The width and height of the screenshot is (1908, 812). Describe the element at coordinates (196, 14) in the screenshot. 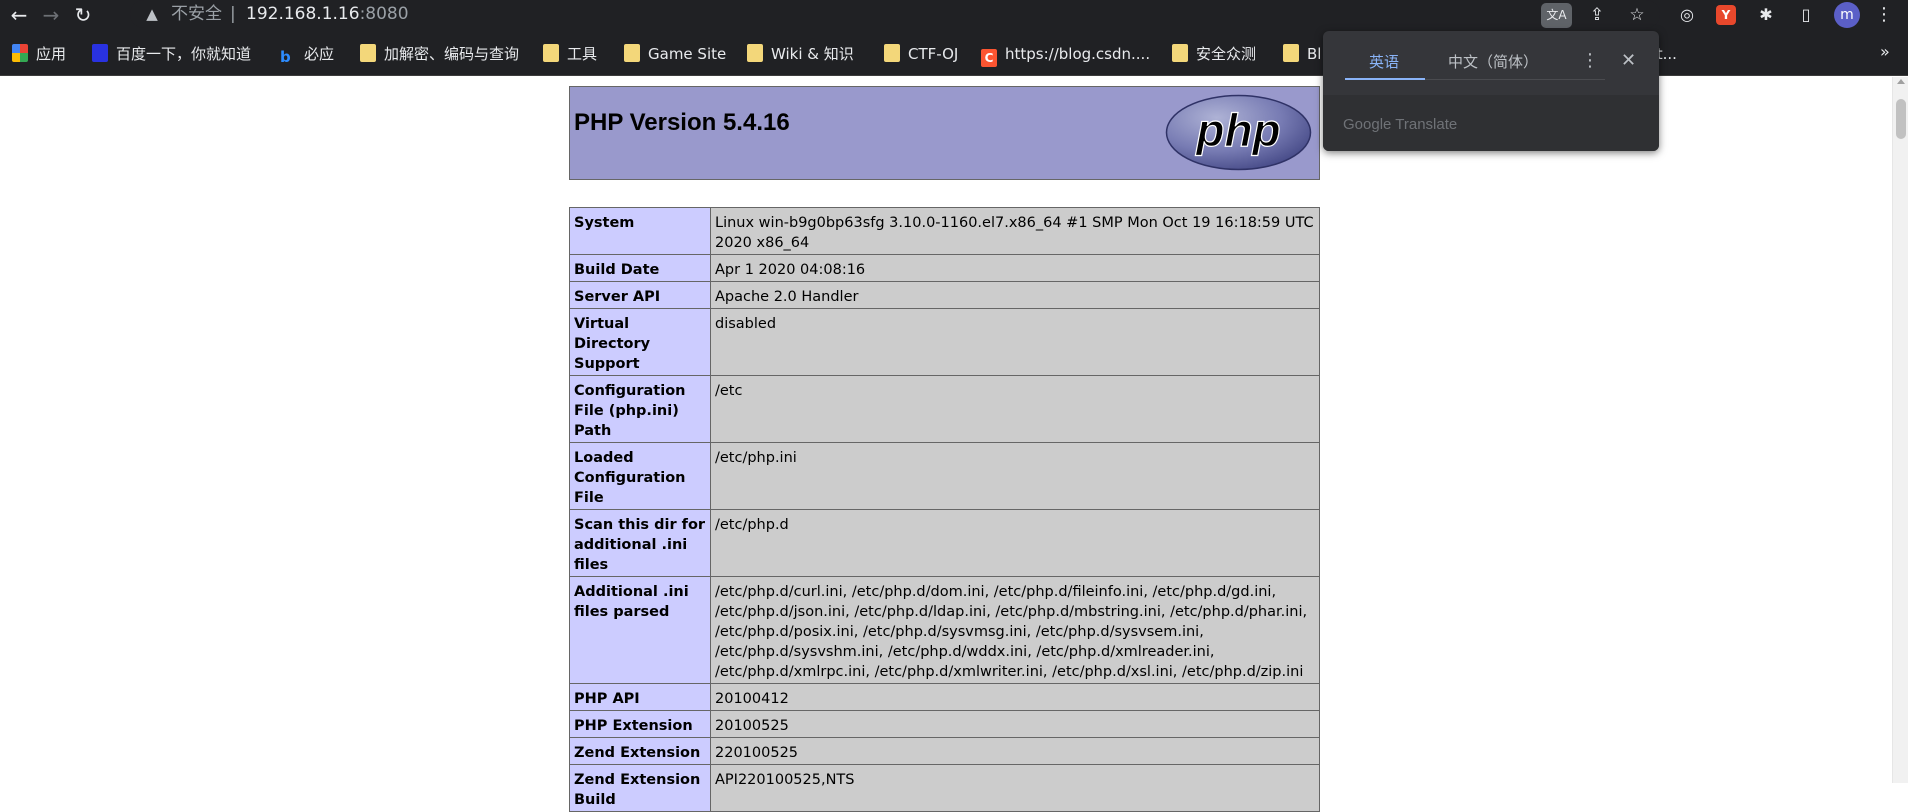

I see `security-label: 不安全` at that location.